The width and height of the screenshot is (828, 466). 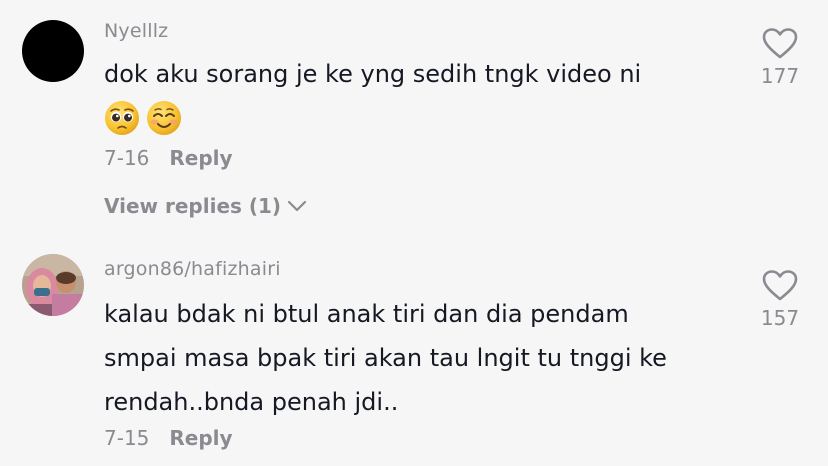 I want to click on avatar-photo, so click(x=53, y=285).